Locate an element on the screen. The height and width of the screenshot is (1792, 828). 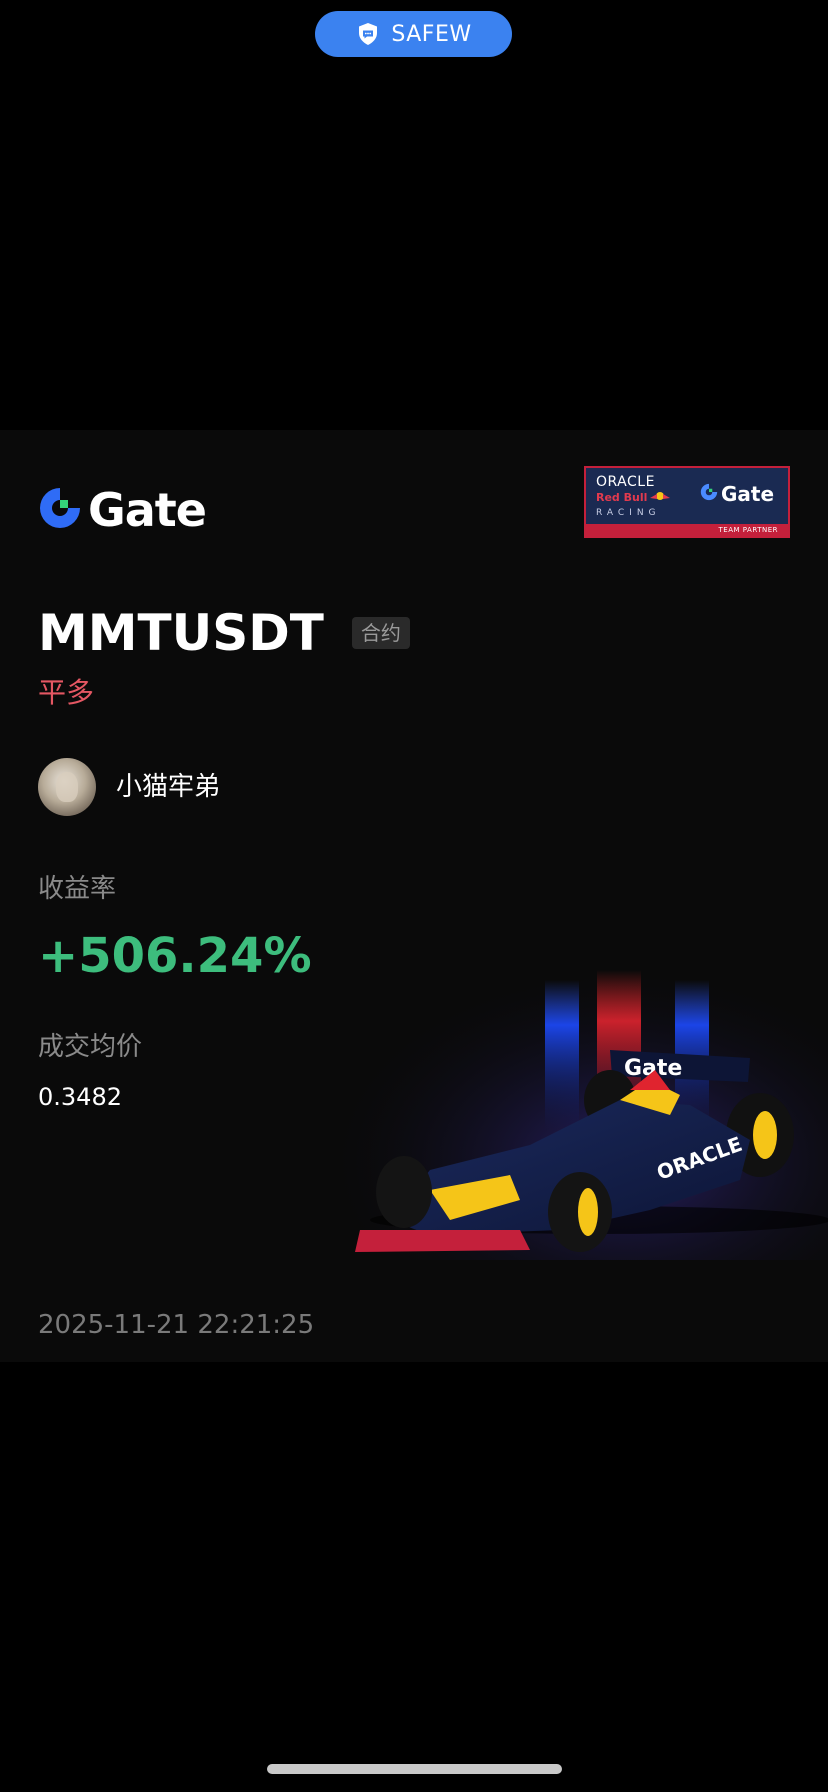
position-side: 平多 is located at coordinates (66, 692).